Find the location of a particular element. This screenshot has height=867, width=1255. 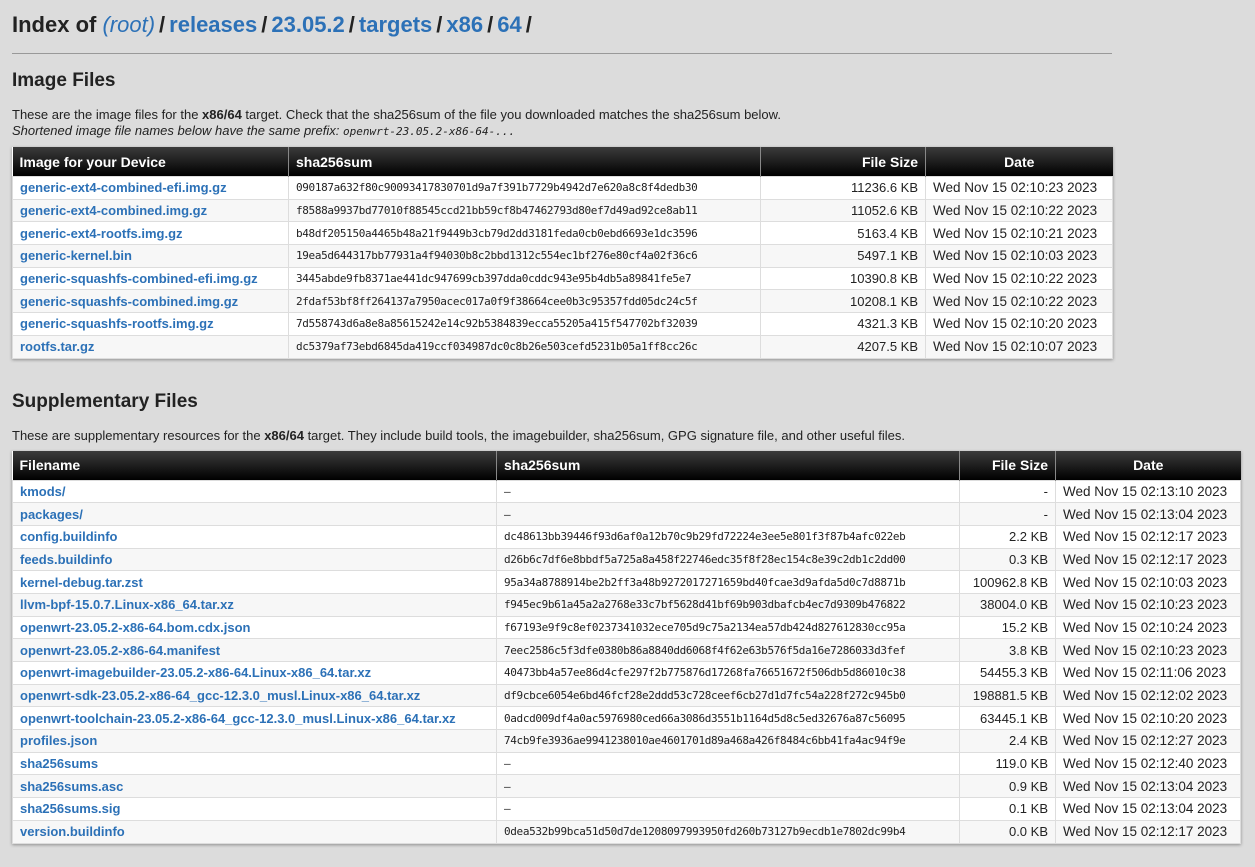

file-size-cell: 38004.0 KB is located at coordinates (1007, 604).